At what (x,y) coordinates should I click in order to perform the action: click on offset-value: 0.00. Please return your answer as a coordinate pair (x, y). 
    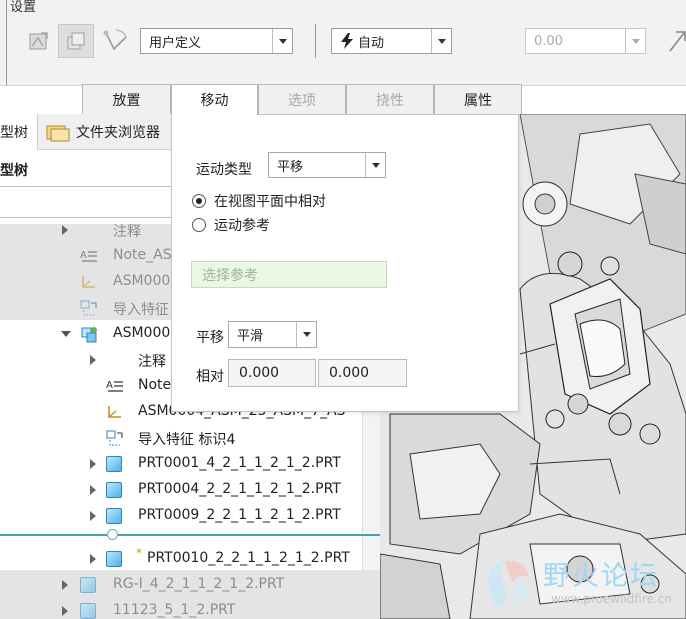
    Looking at the image, I should click on (548, 41).